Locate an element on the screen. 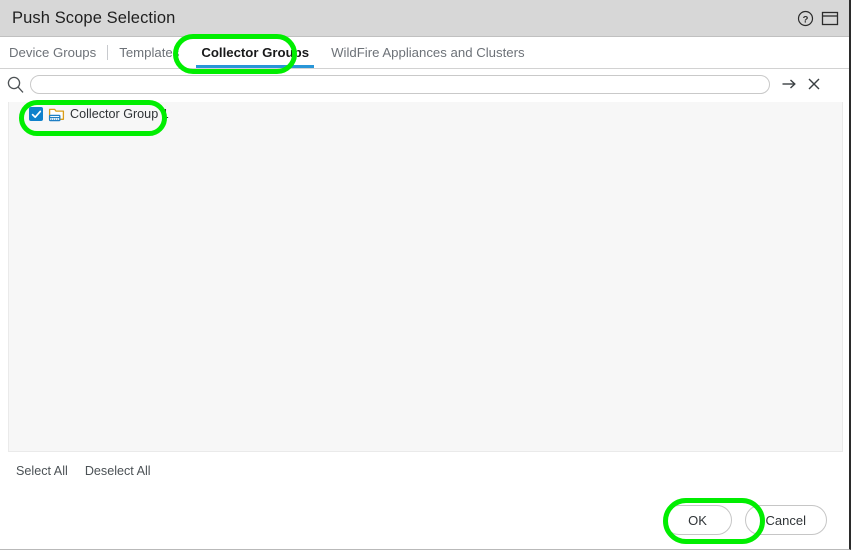 The width and height of the screenshot is (851, 550). tab-templates: Templates is located at coordinates (149, 52).